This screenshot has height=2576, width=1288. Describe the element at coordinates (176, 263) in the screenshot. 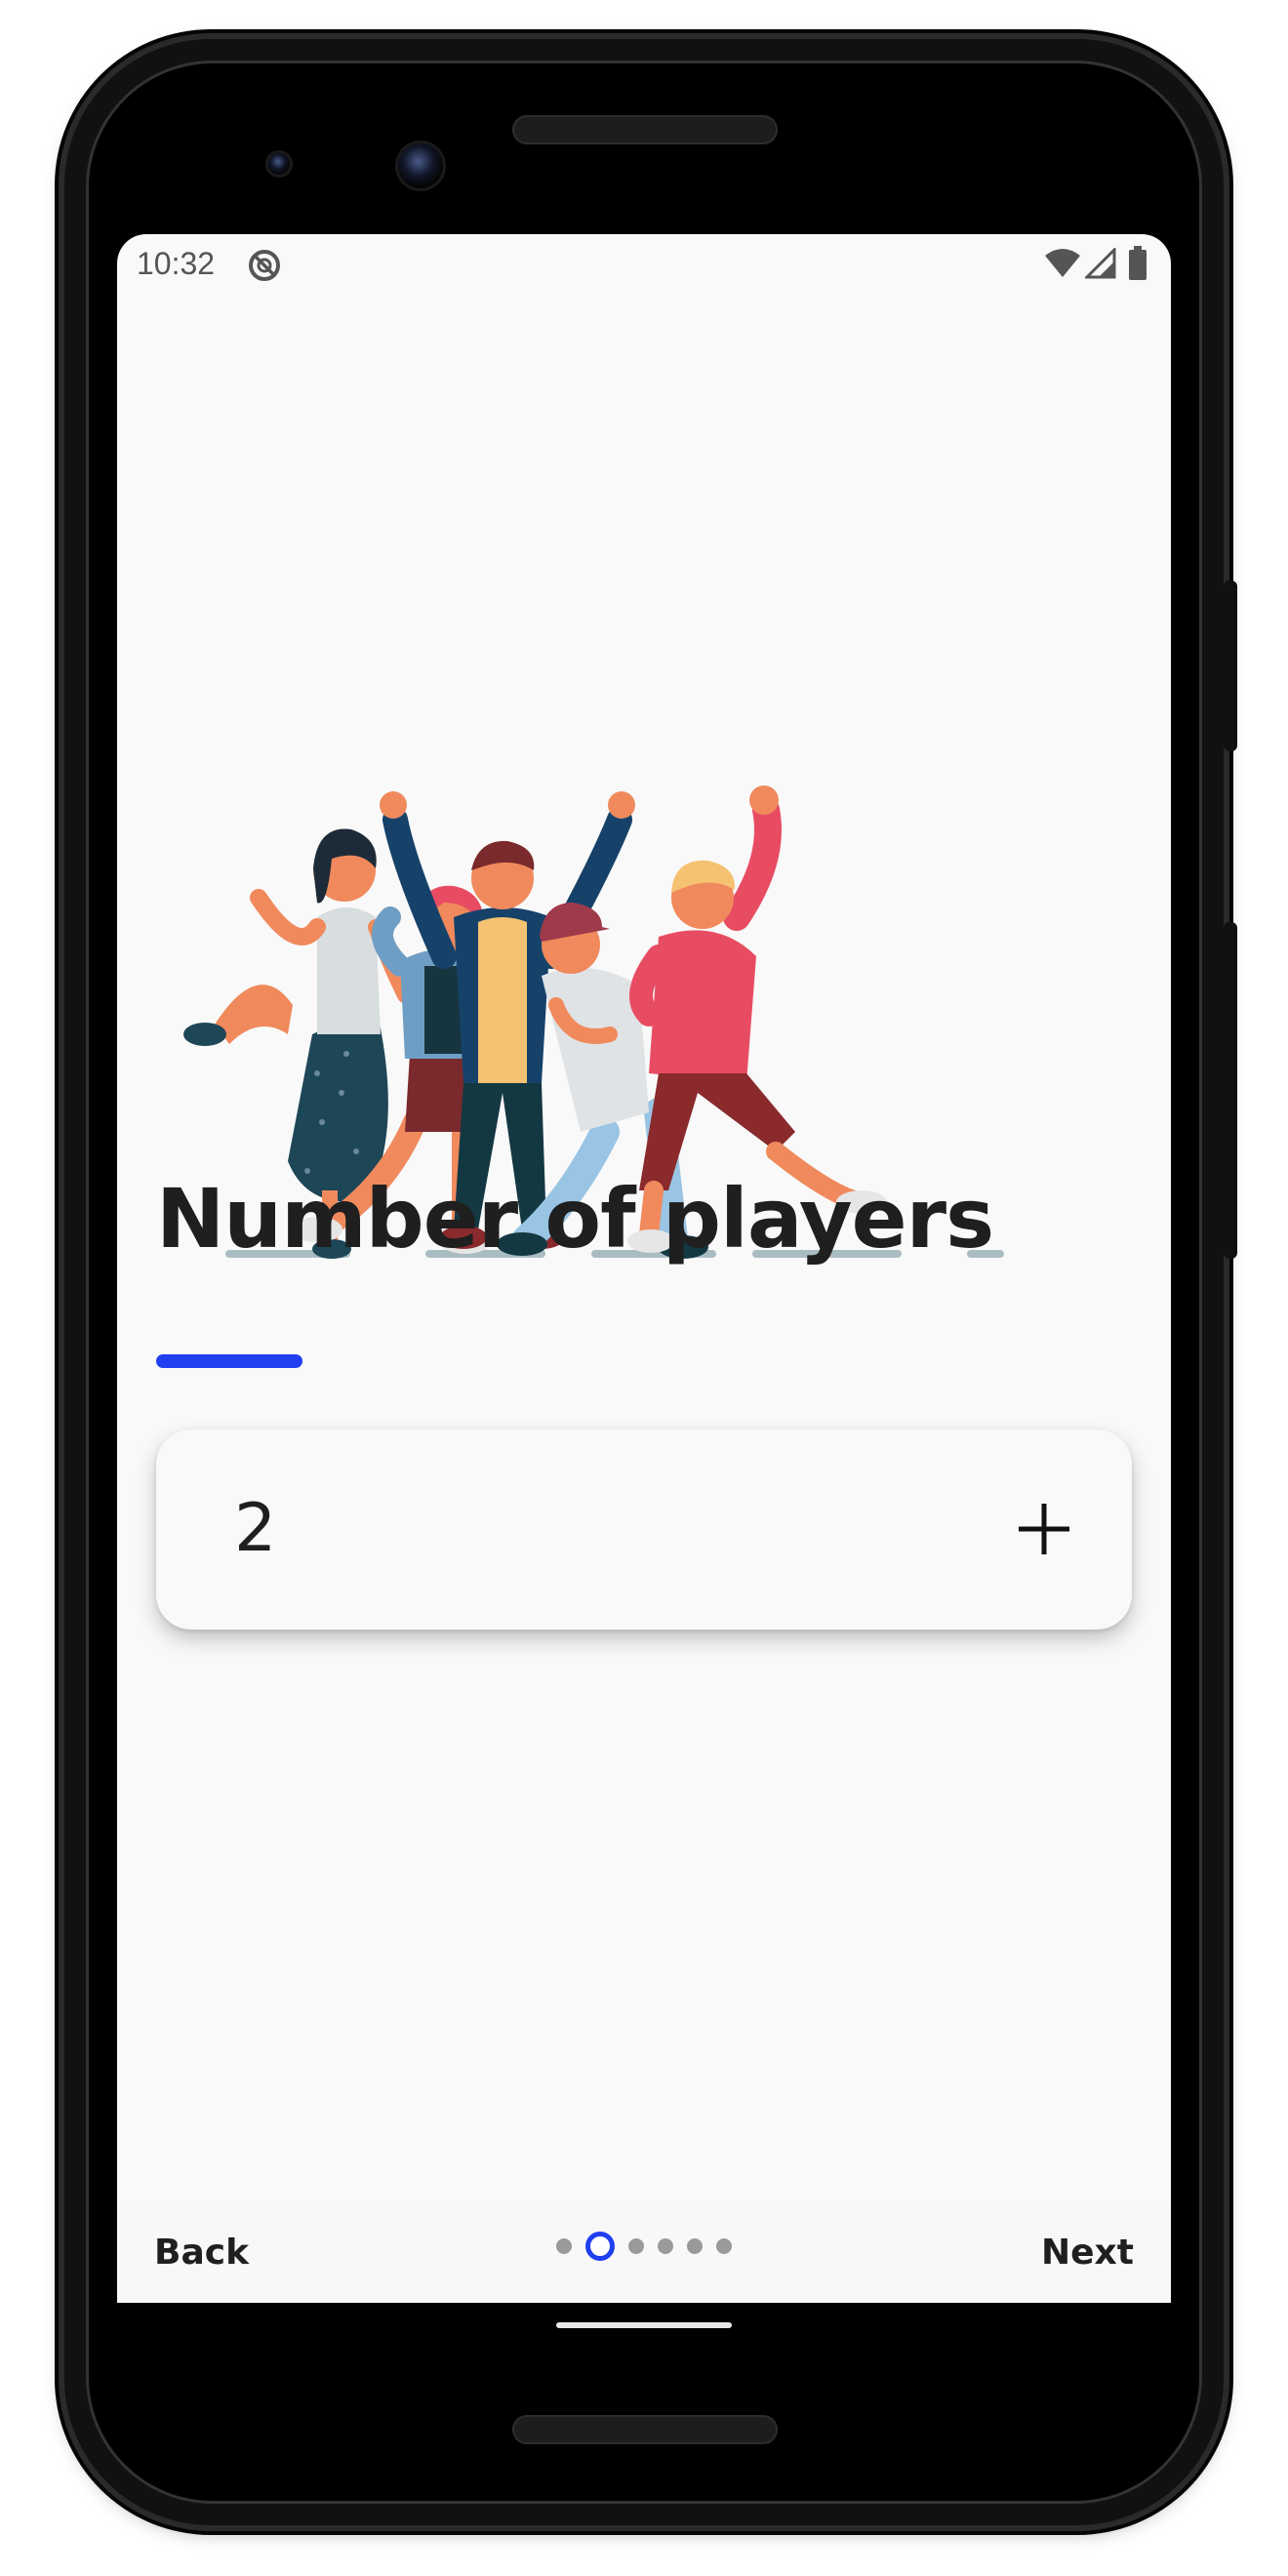

I see `status-time: 10:32` at that location.